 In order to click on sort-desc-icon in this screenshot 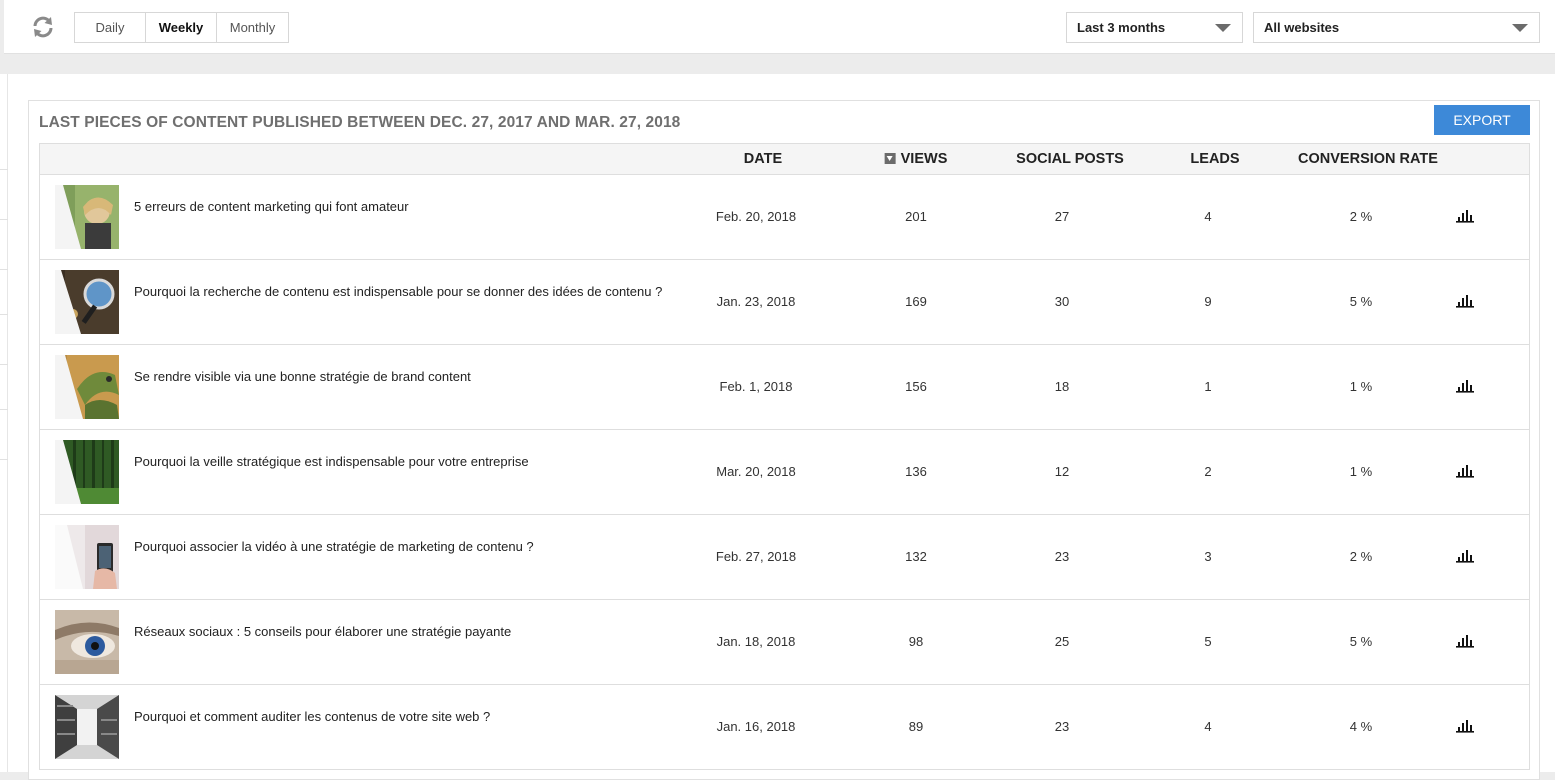, I will do `click(890, 158)`.